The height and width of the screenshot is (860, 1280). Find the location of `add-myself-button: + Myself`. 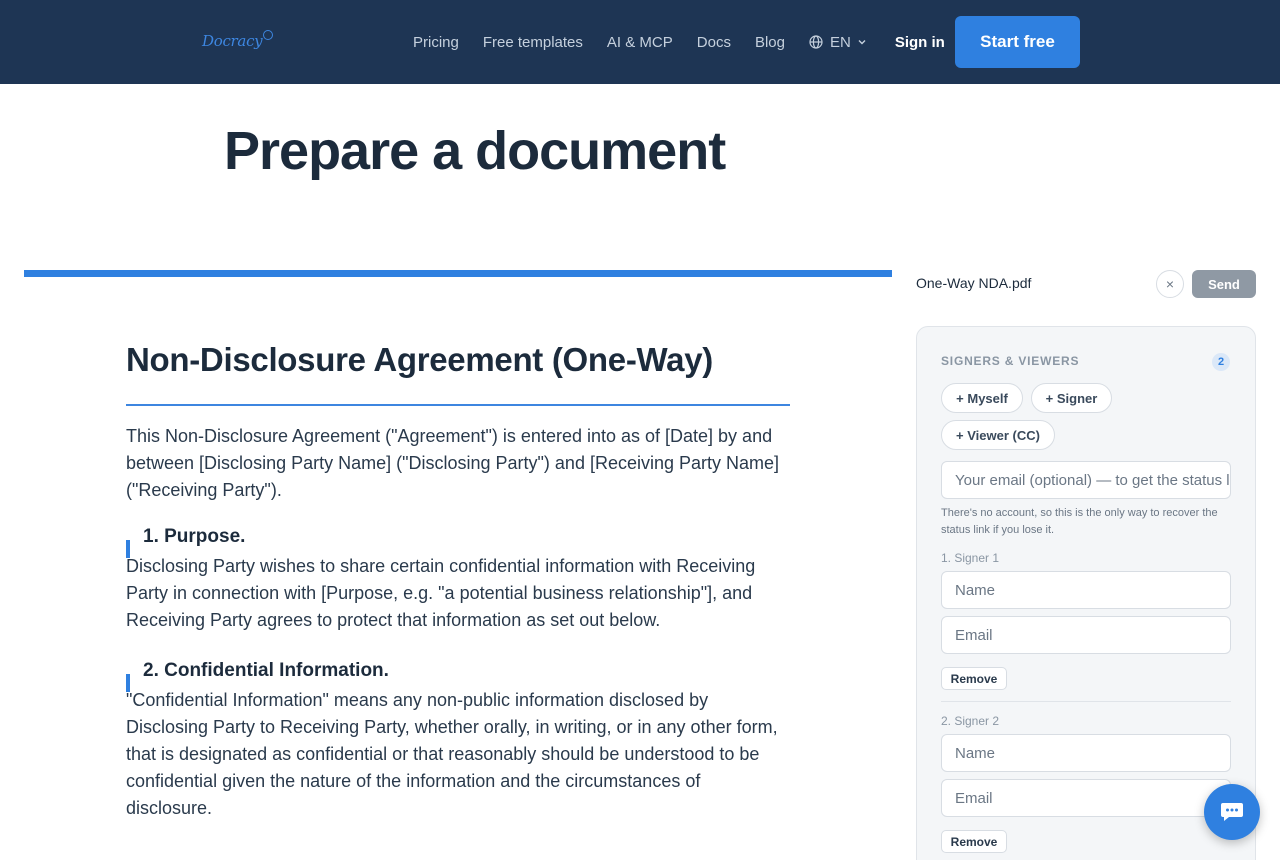

add-myself-button: + Myself is located at coordinates (982, 398).